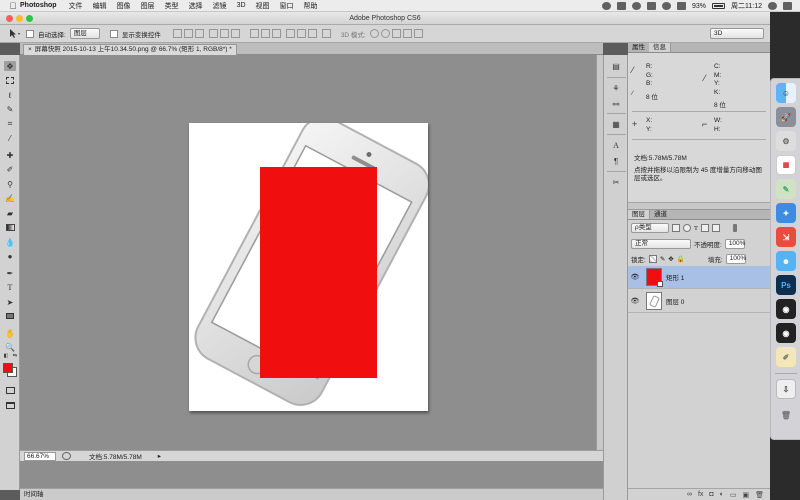  I want to click on preview-icon: ✎, so click(786, 189).